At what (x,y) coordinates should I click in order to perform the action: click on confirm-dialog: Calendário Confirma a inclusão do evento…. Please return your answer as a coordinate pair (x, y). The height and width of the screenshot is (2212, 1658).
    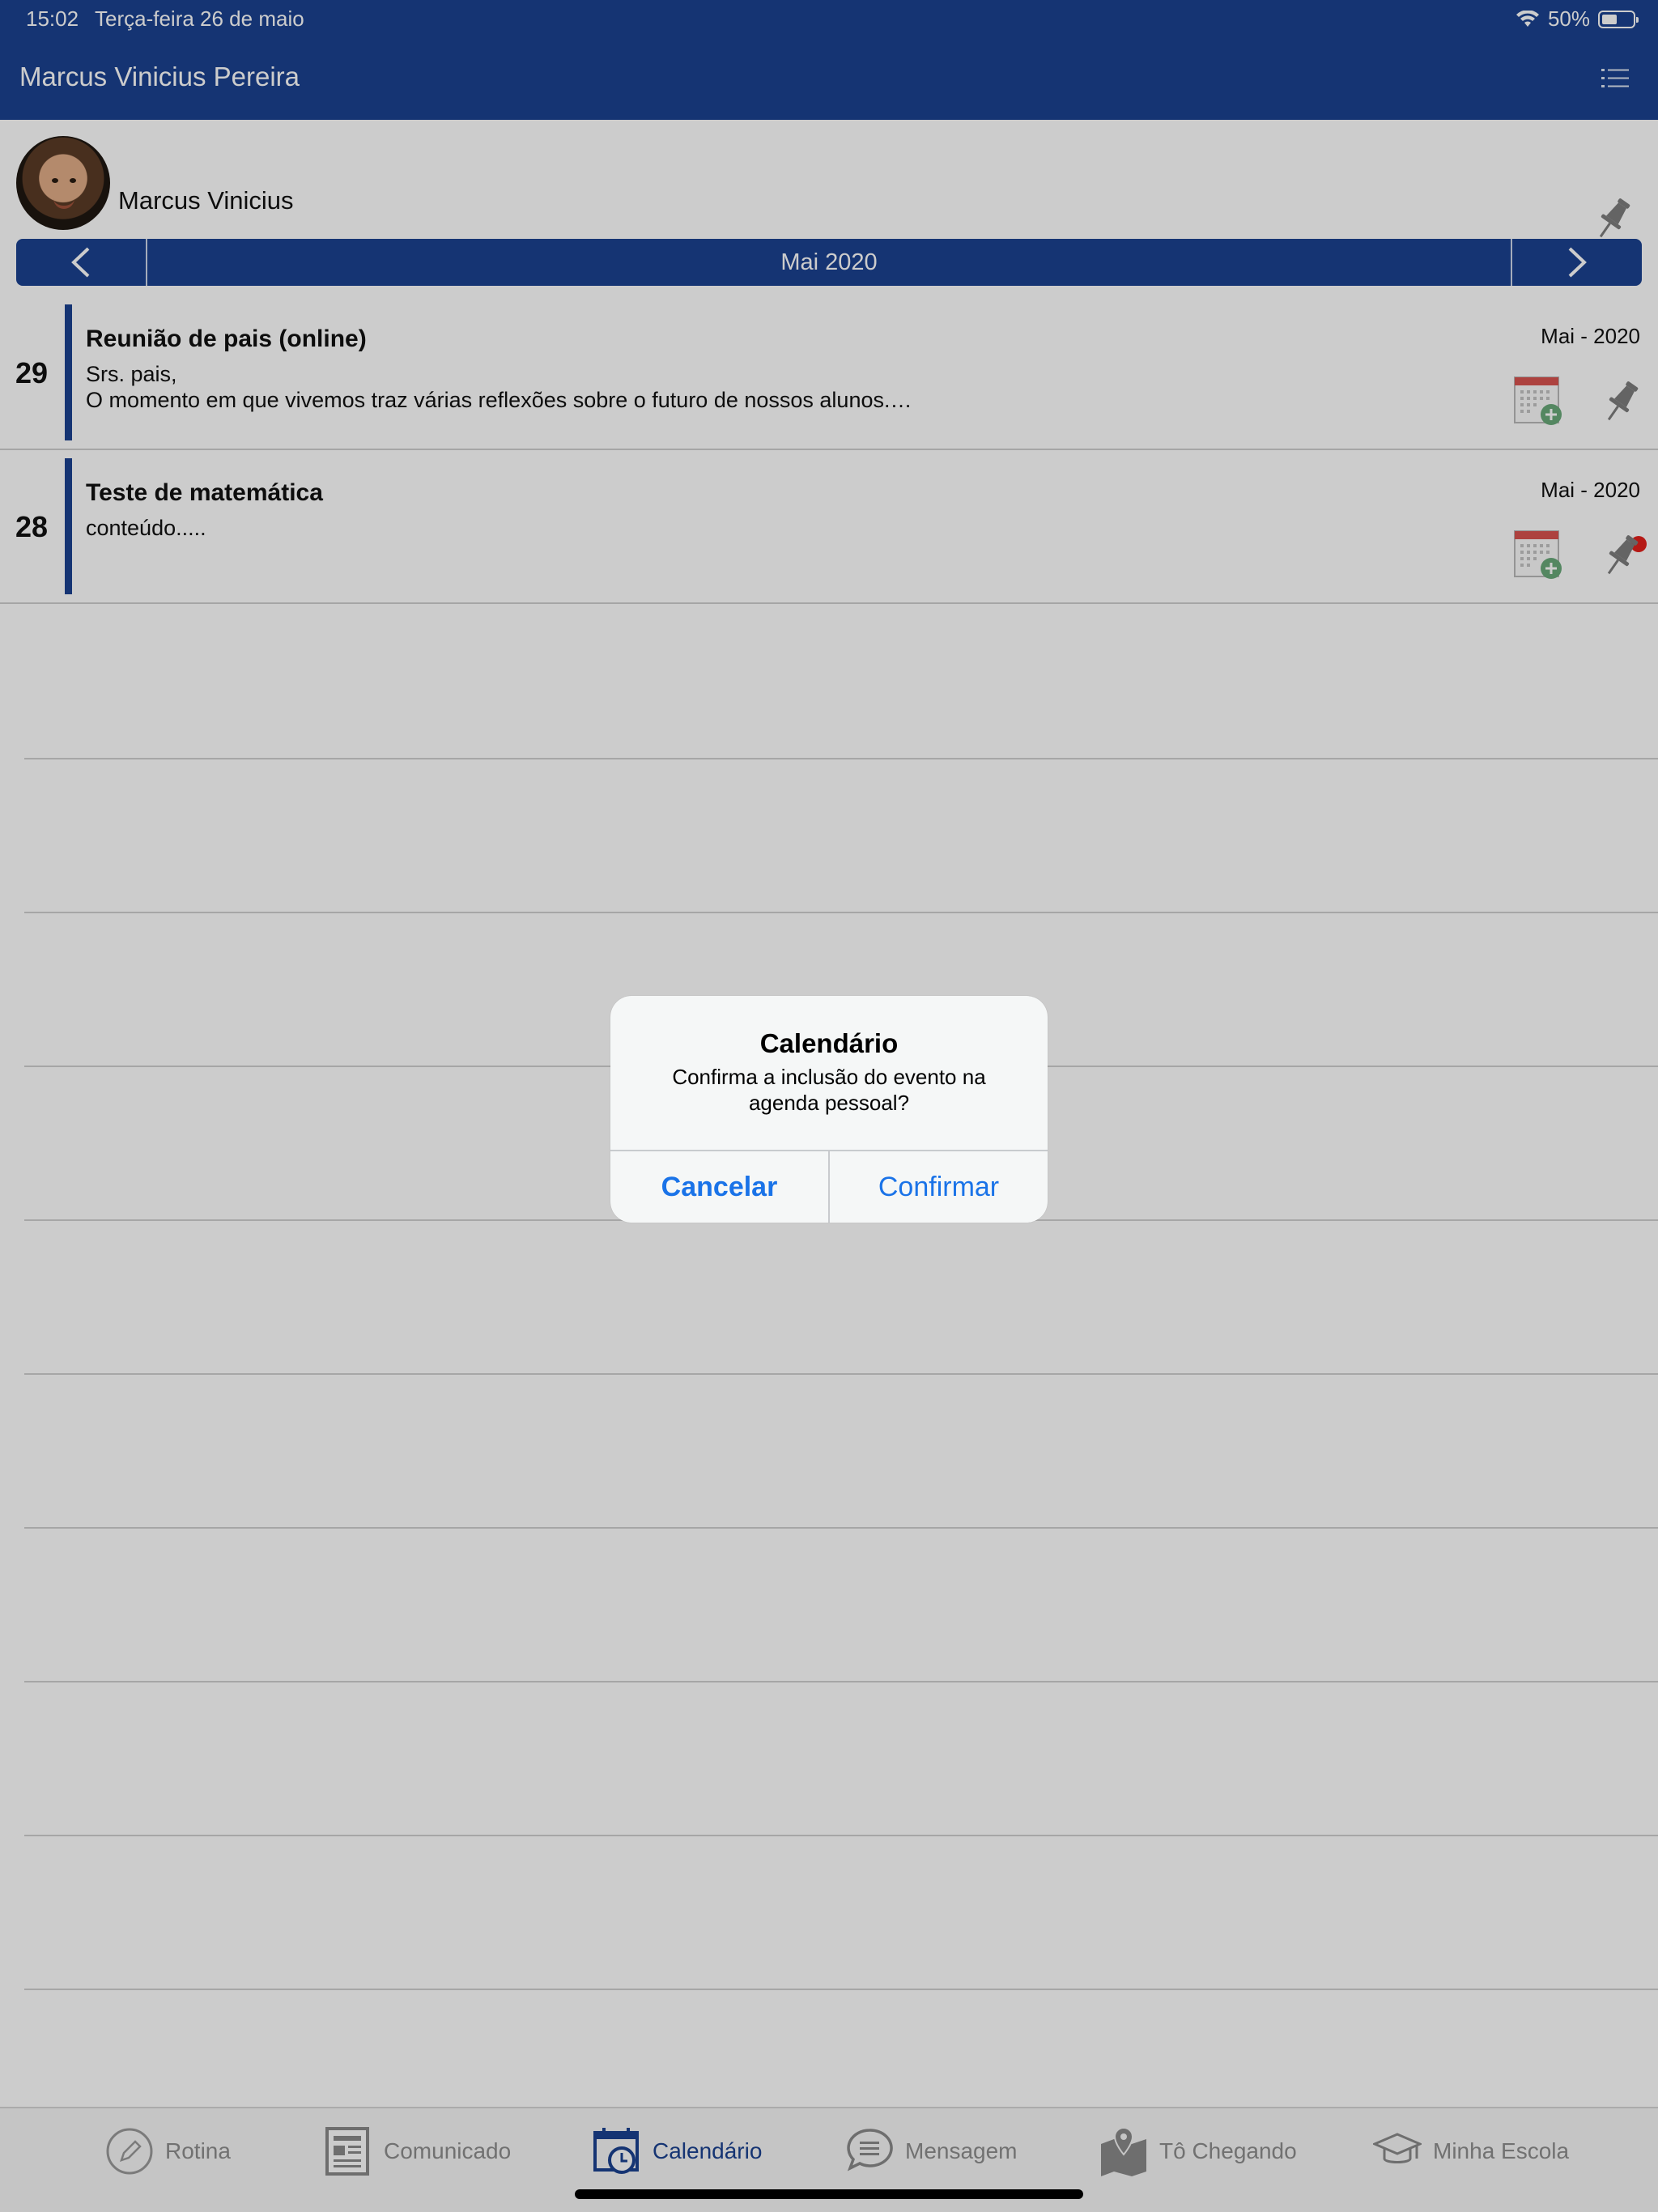
    Looking at the image, I should click on (829, 1110).